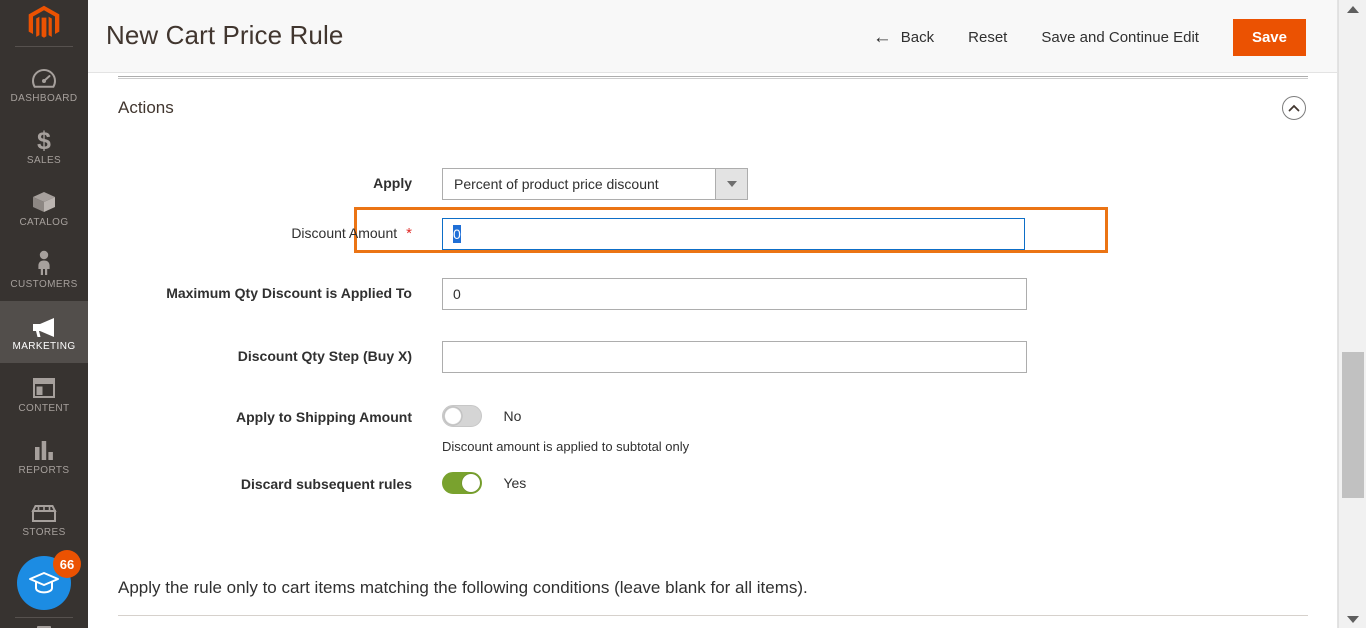  What do you see at coordinates (987, 37) in the screenshot?
I see `reset-button: Reset` at bounding box center [987, 37].